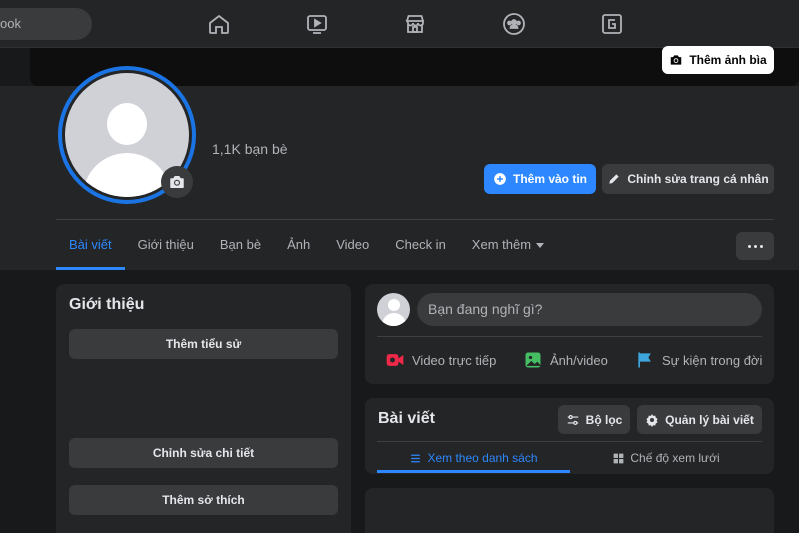  What do you see at coordinates (46, 24) in the screenshot?
I see `search-input: ook` at bounding box center [46, 24].